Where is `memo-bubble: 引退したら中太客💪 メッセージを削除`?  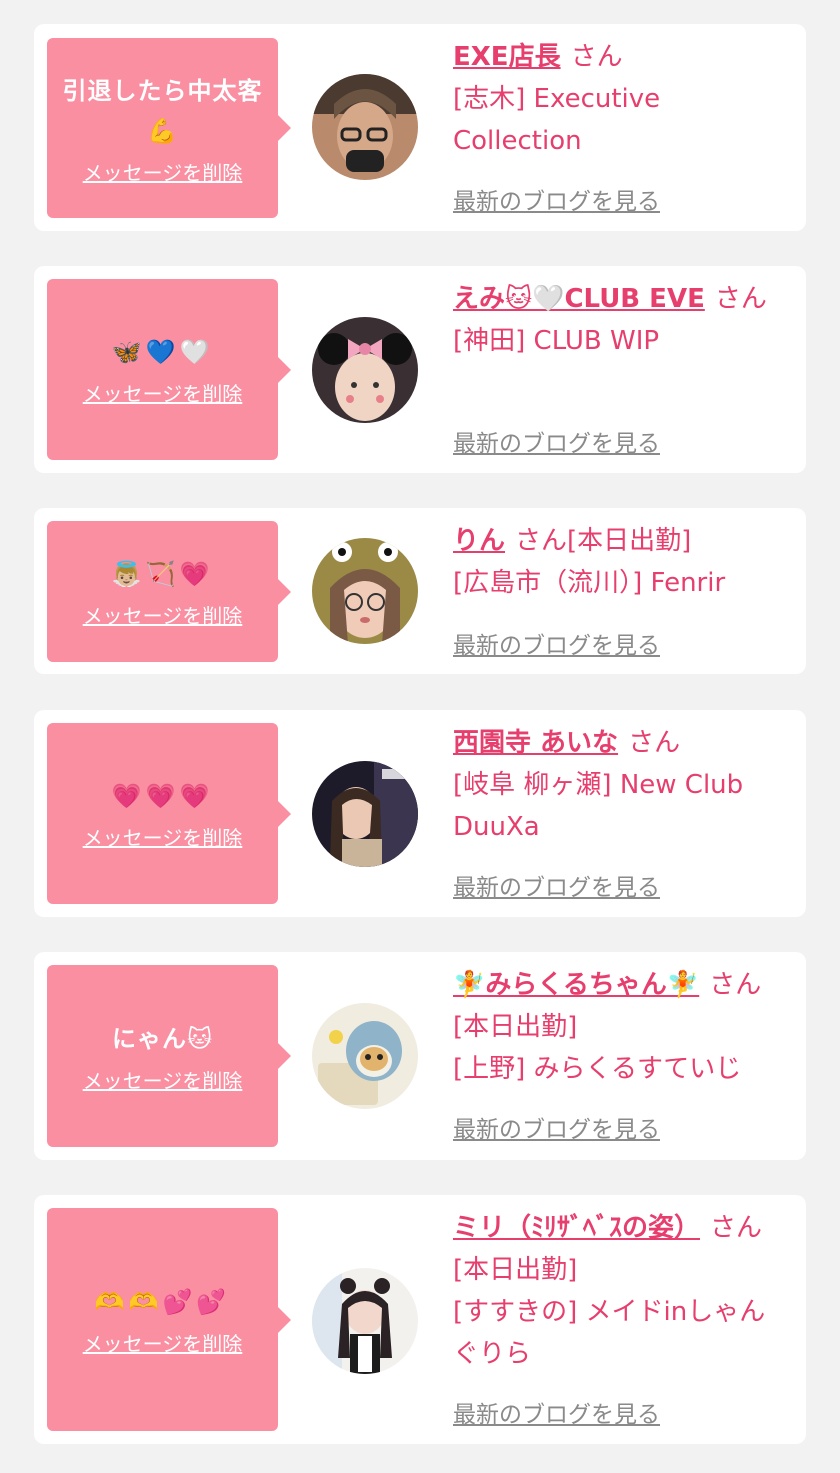 memo-bubble: 引退したら中太客💪 メッセージを削除 is located at coordinates (169, 128).